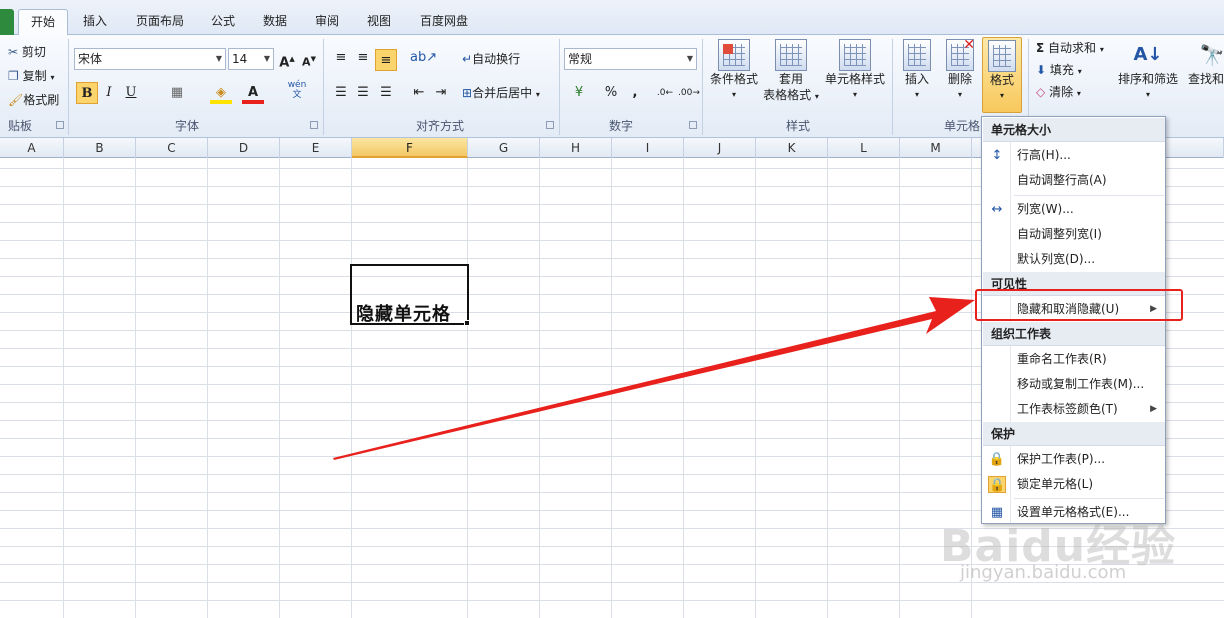 This screenshot has height=618, width=1224. I want to click on menu-item-label: 工作表标签颜色(T), so click(1067, 409).